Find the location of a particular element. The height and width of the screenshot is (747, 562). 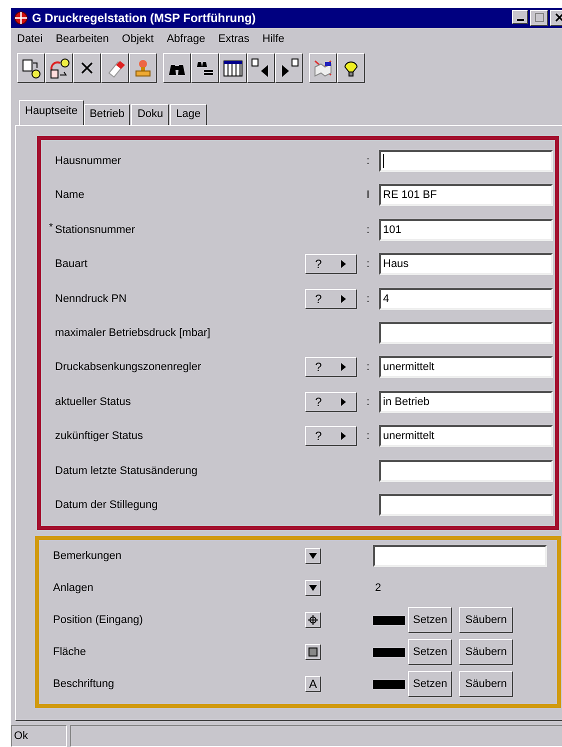

tab: Betrieb is located at coordinates (107, 114).